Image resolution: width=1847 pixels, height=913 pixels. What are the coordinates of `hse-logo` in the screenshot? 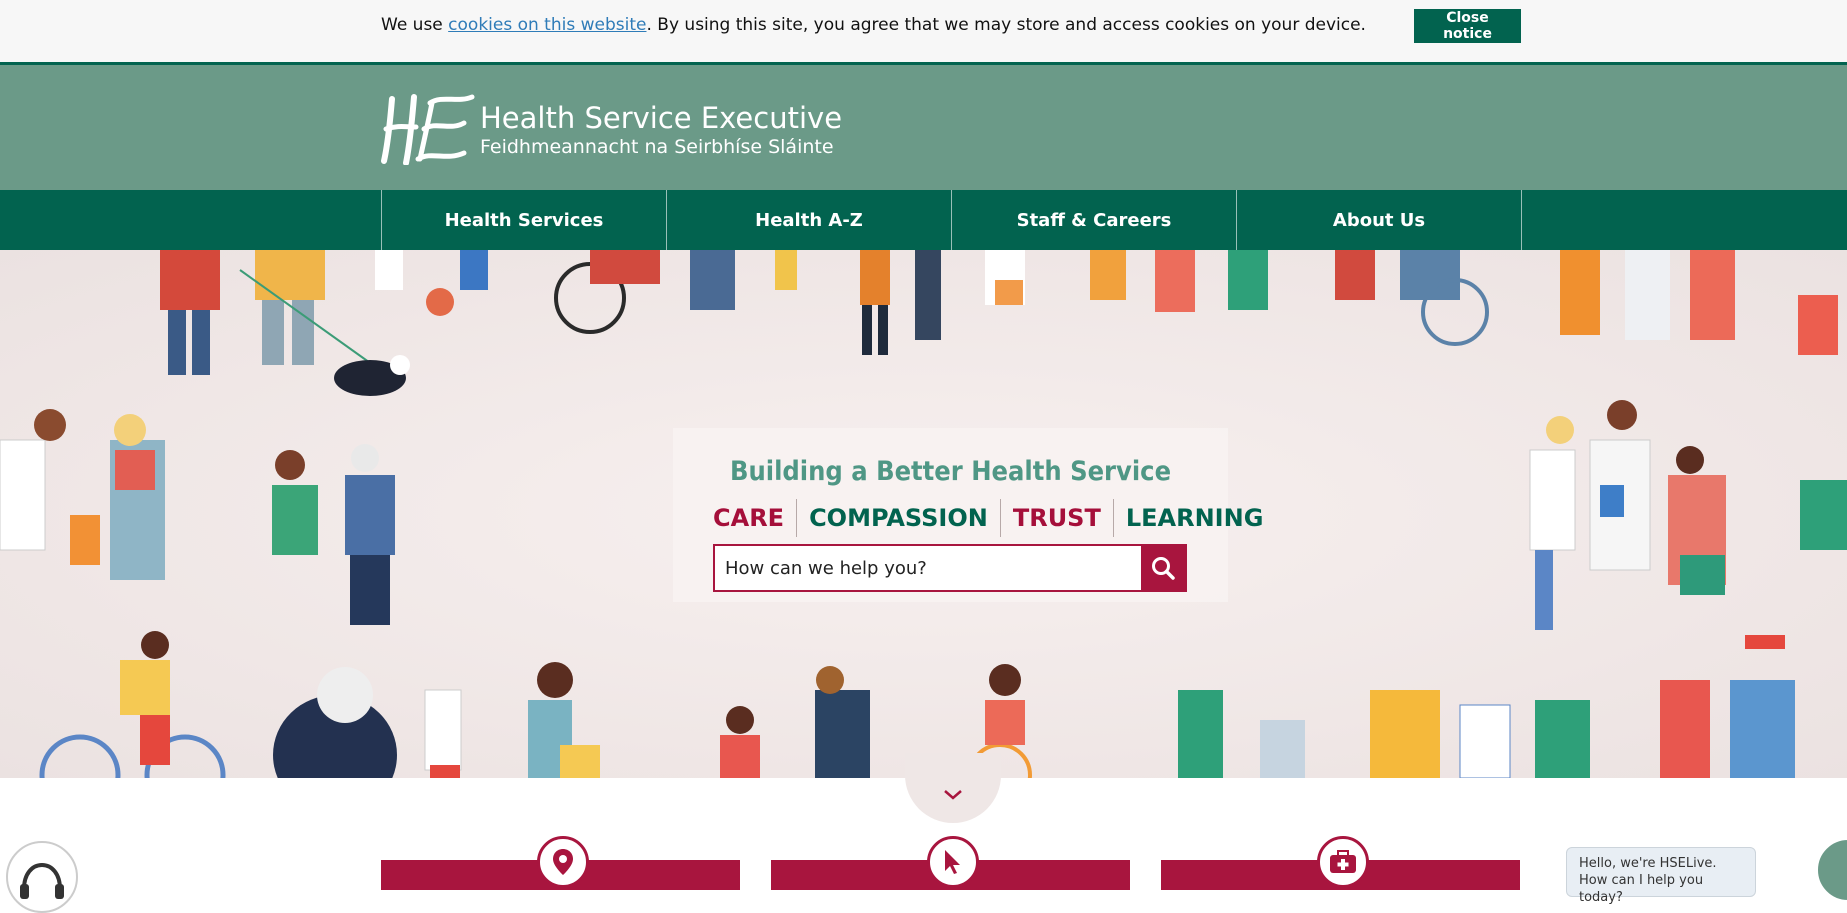 It's located at (427, 129).